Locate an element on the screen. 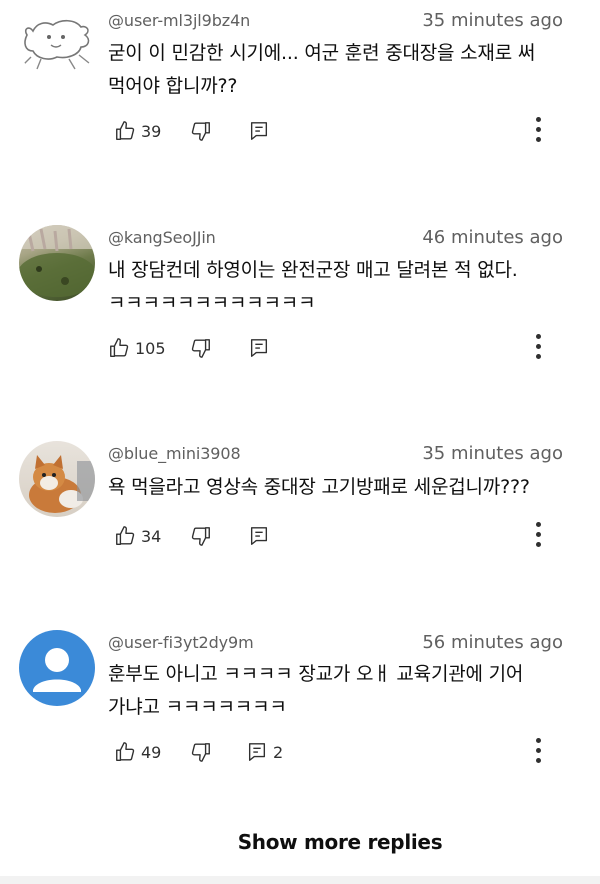 This screenshot has height=884, width=600. default-person-icon is located at coordinates (57, 670).